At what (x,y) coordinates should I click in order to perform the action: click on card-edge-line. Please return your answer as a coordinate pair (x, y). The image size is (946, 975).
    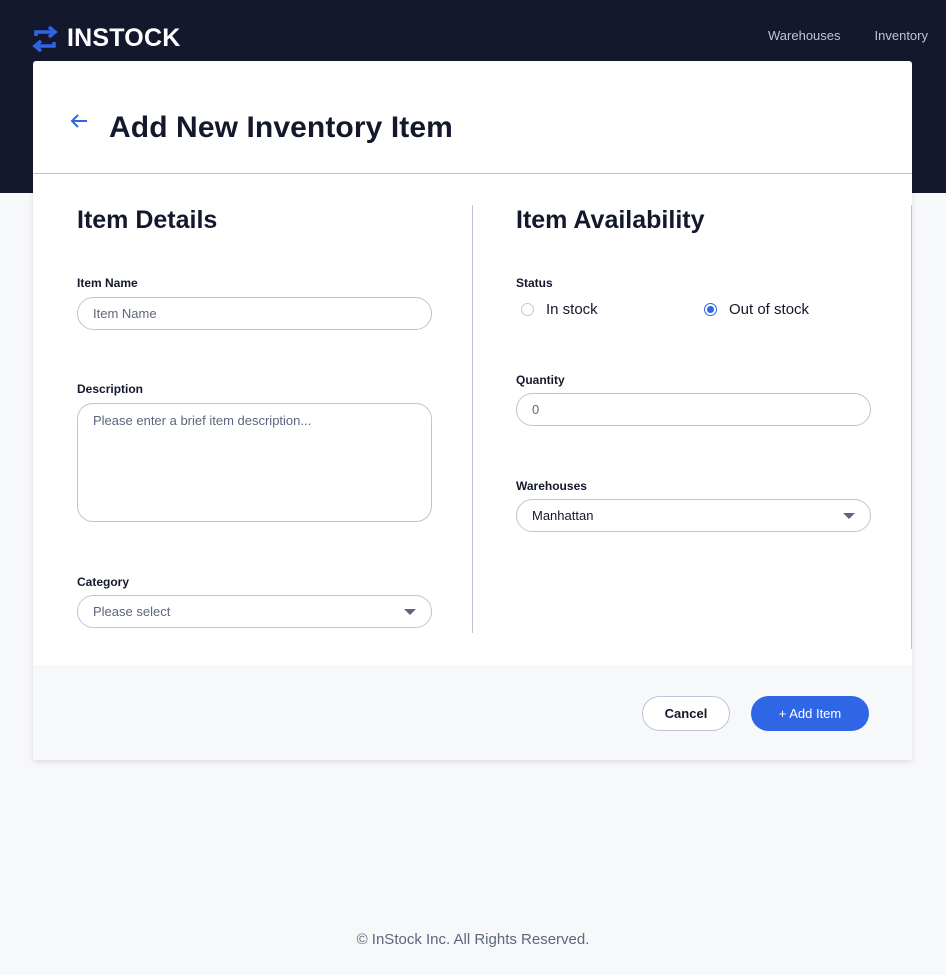
    Looking at the image, I should click on (911, 427).